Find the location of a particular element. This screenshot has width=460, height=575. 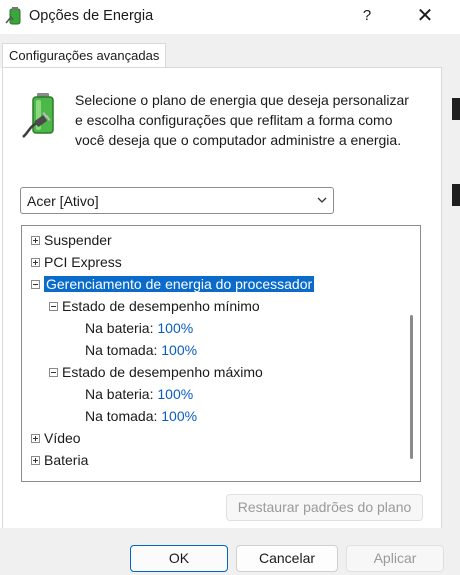

tree-item-suspender: Suspender is located at coordinates (71, 240).